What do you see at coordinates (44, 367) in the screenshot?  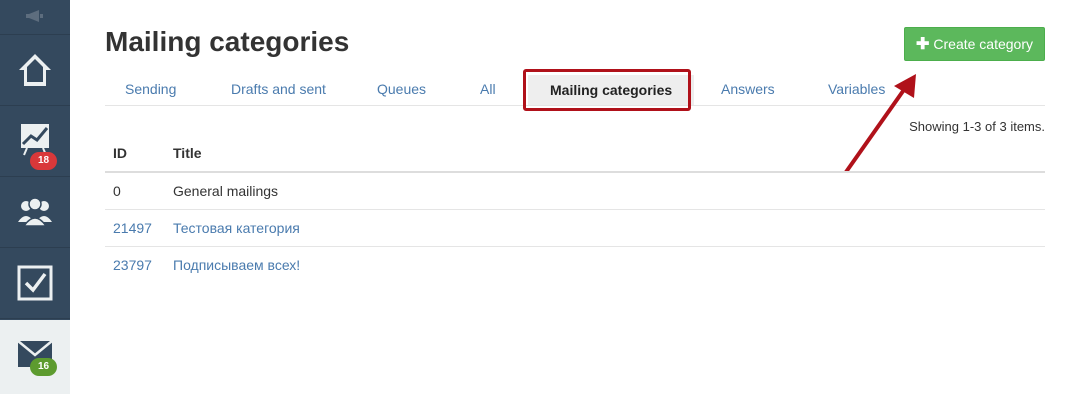 I see `notification-badge: 16` at bounding box center [44, 367].